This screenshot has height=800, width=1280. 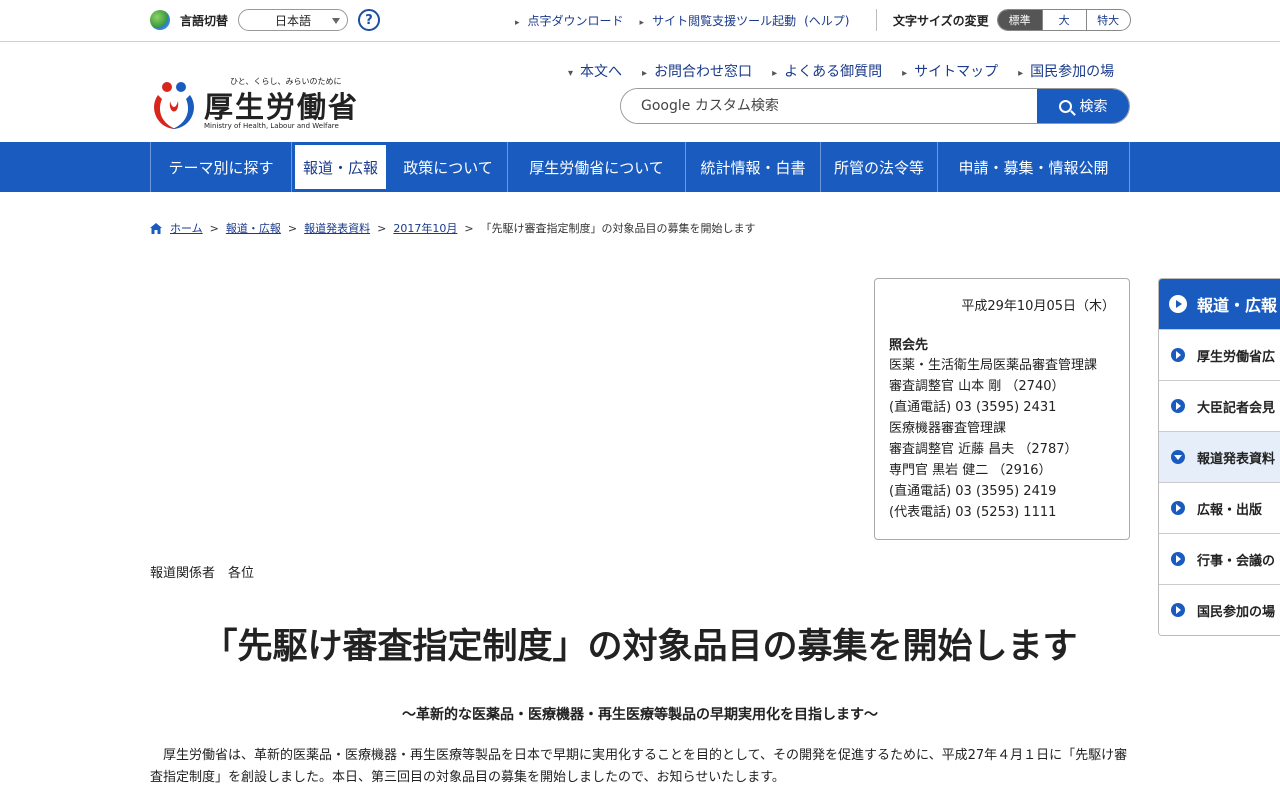 I want to click on accessibility-tool-link: サイト閲覧支援ツール起動, so click(x=718, y=20).